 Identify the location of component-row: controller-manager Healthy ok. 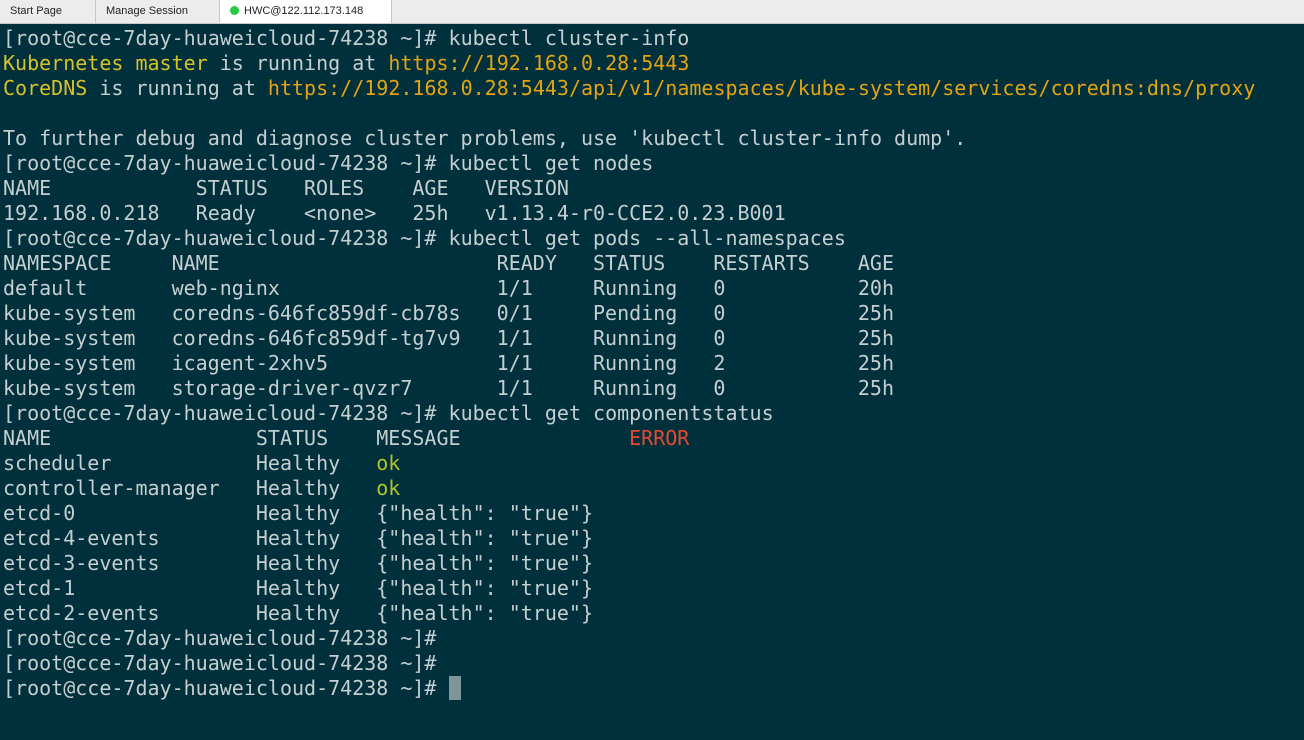
(653, 488).